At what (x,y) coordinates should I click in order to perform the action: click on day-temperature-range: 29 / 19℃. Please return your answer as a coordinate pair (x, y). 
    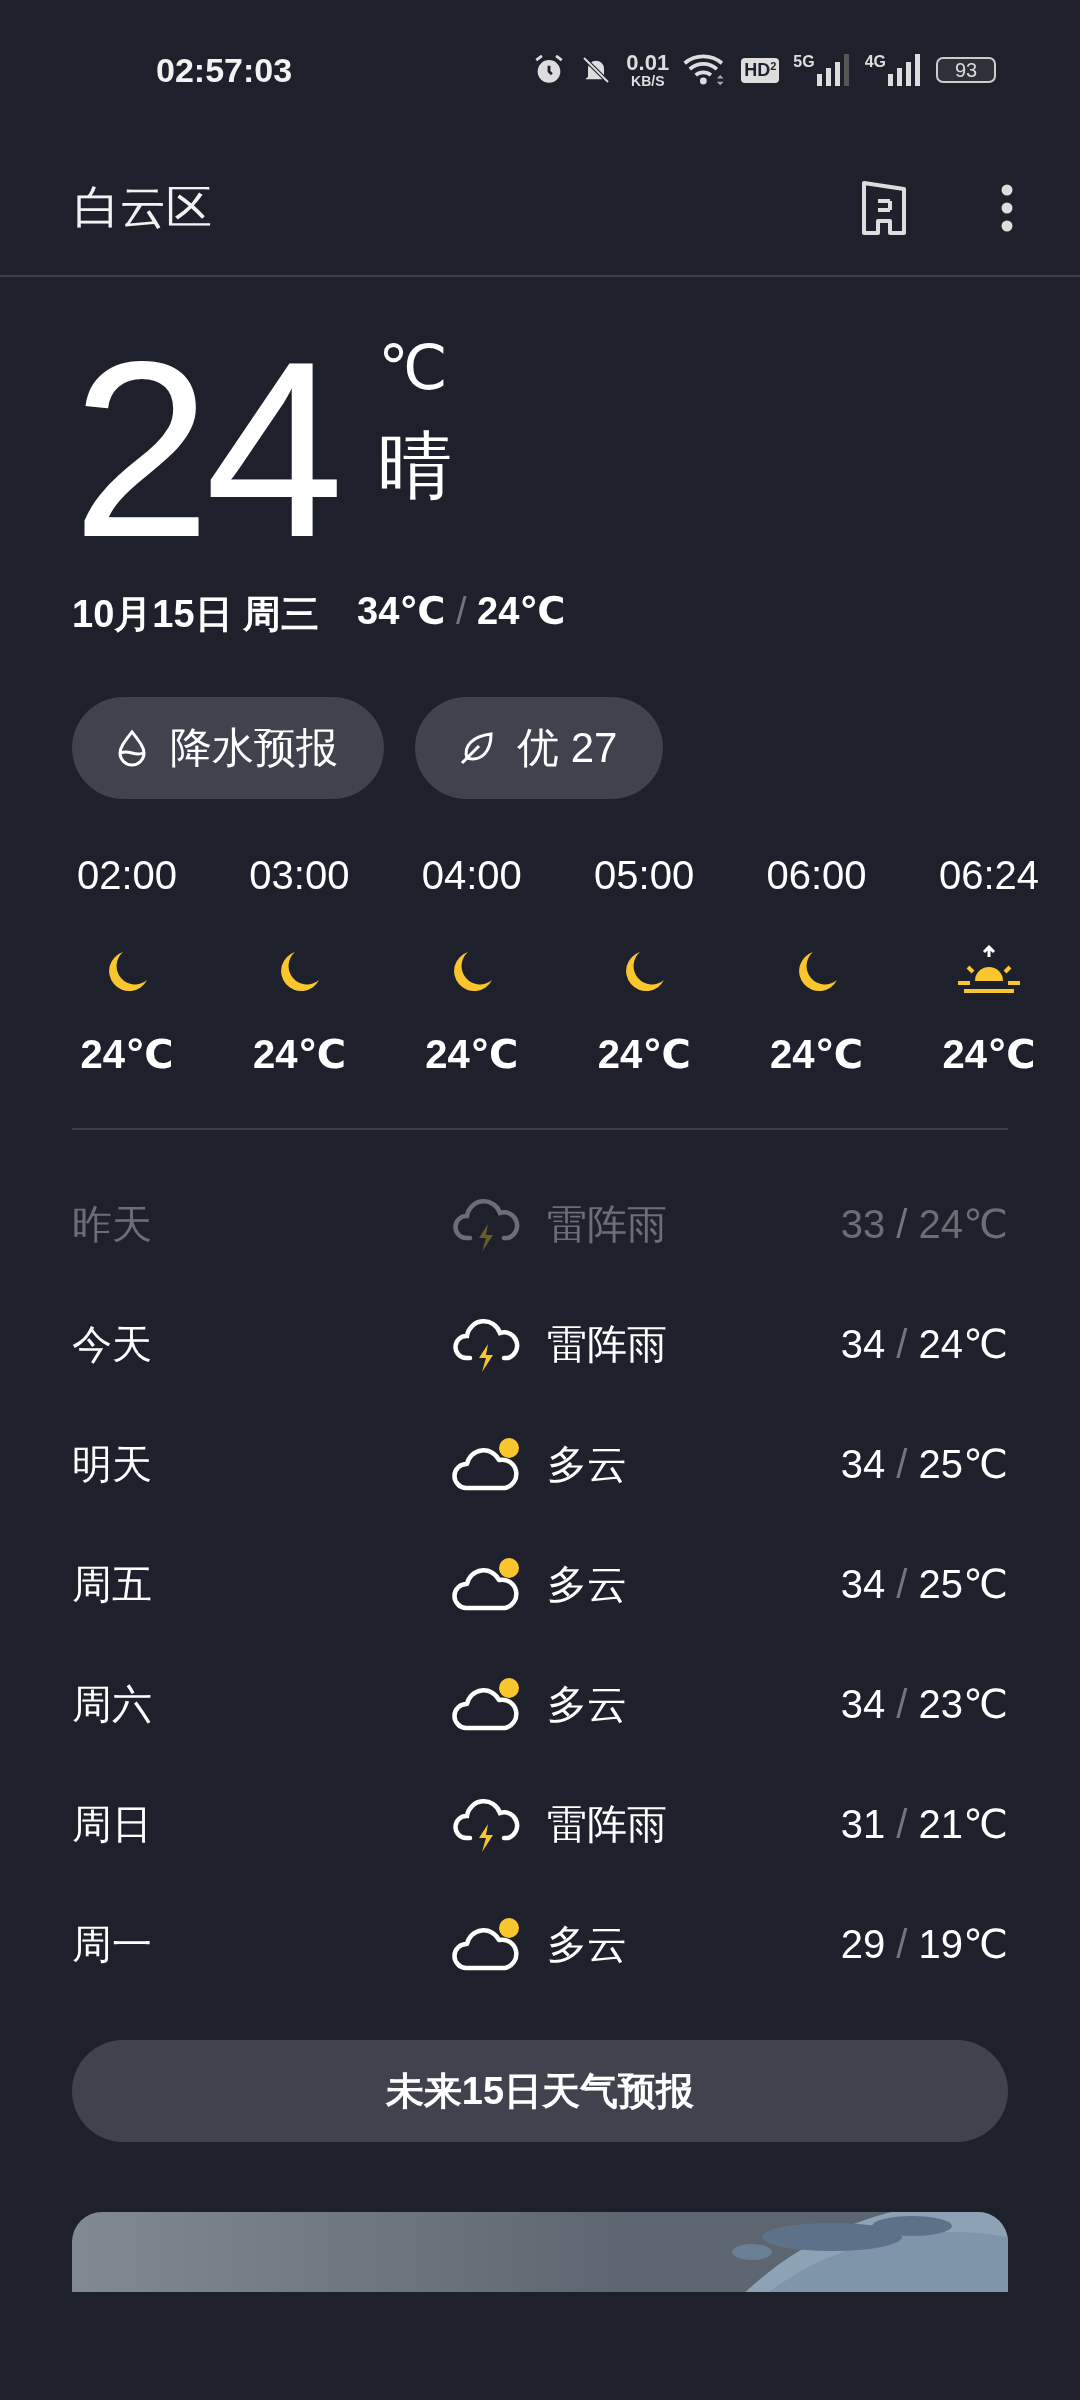
    Looking at the image, I should click on (924, 1944).